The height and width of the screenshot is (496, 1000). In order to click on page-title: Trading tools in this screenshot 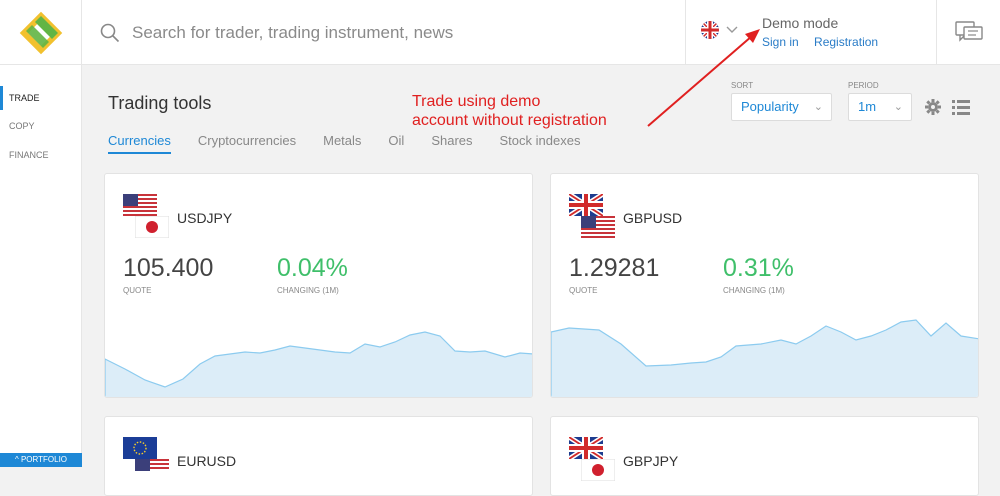, I will do `click(160, 103)`.